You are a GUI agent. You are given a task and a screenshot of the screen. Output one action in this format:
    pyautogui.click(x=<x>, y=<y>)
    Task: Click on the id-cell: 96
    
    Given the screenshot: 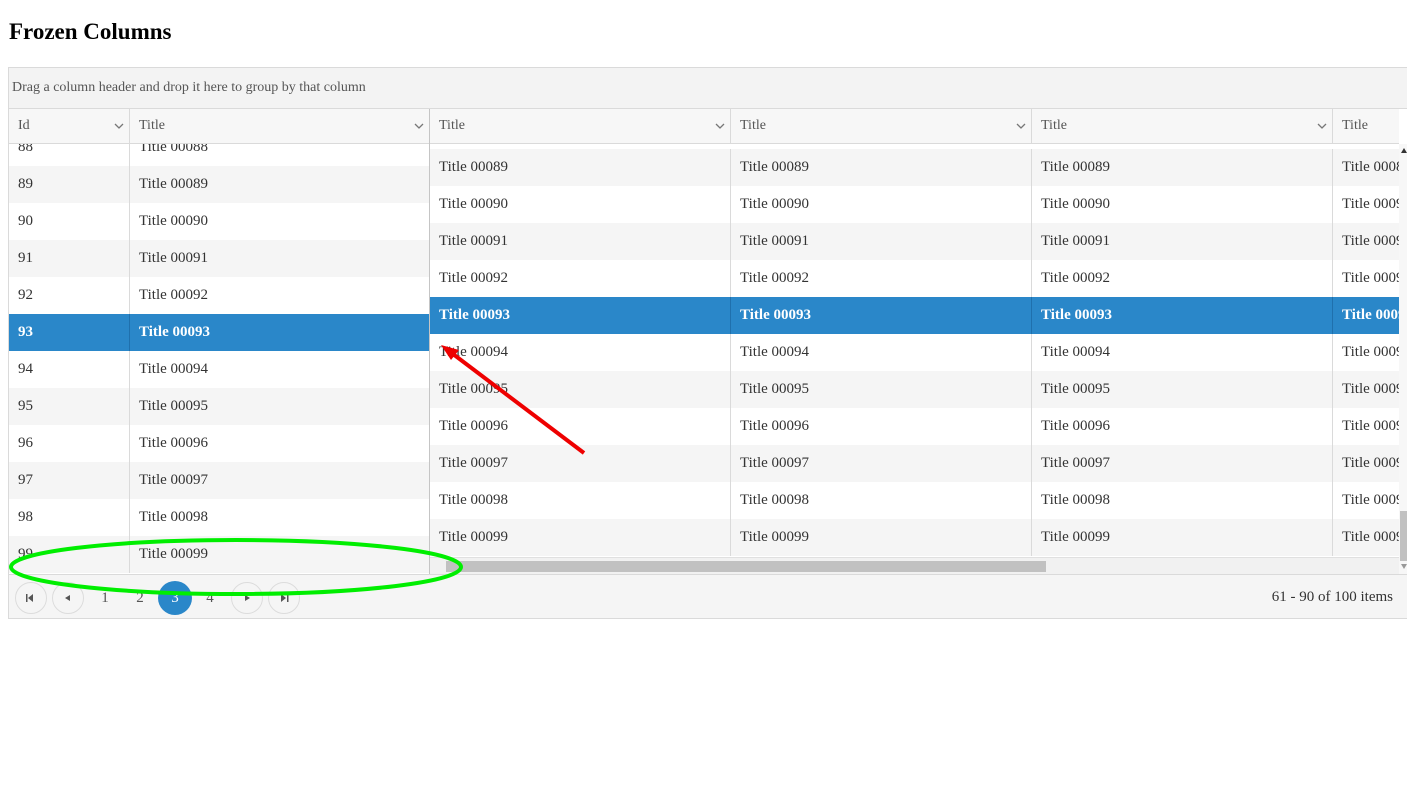 What is the action you would take?
    pyautogui.click(x=69, y=443)
    